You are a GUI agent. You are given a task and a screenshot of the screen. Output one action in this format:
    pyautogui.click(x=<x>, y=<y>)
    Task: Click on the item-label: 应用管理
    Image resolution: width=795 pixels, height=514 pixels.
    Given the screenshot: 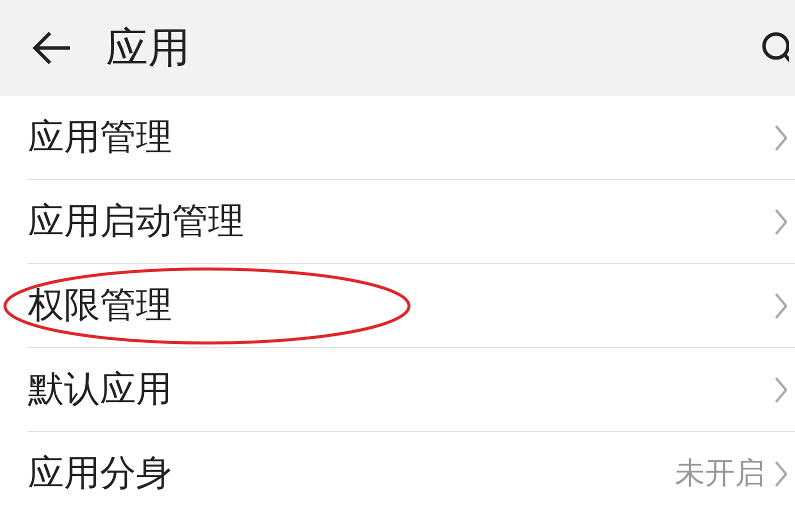 What is the action you would take?
    pyautogui.click(x=100, y=138)
    